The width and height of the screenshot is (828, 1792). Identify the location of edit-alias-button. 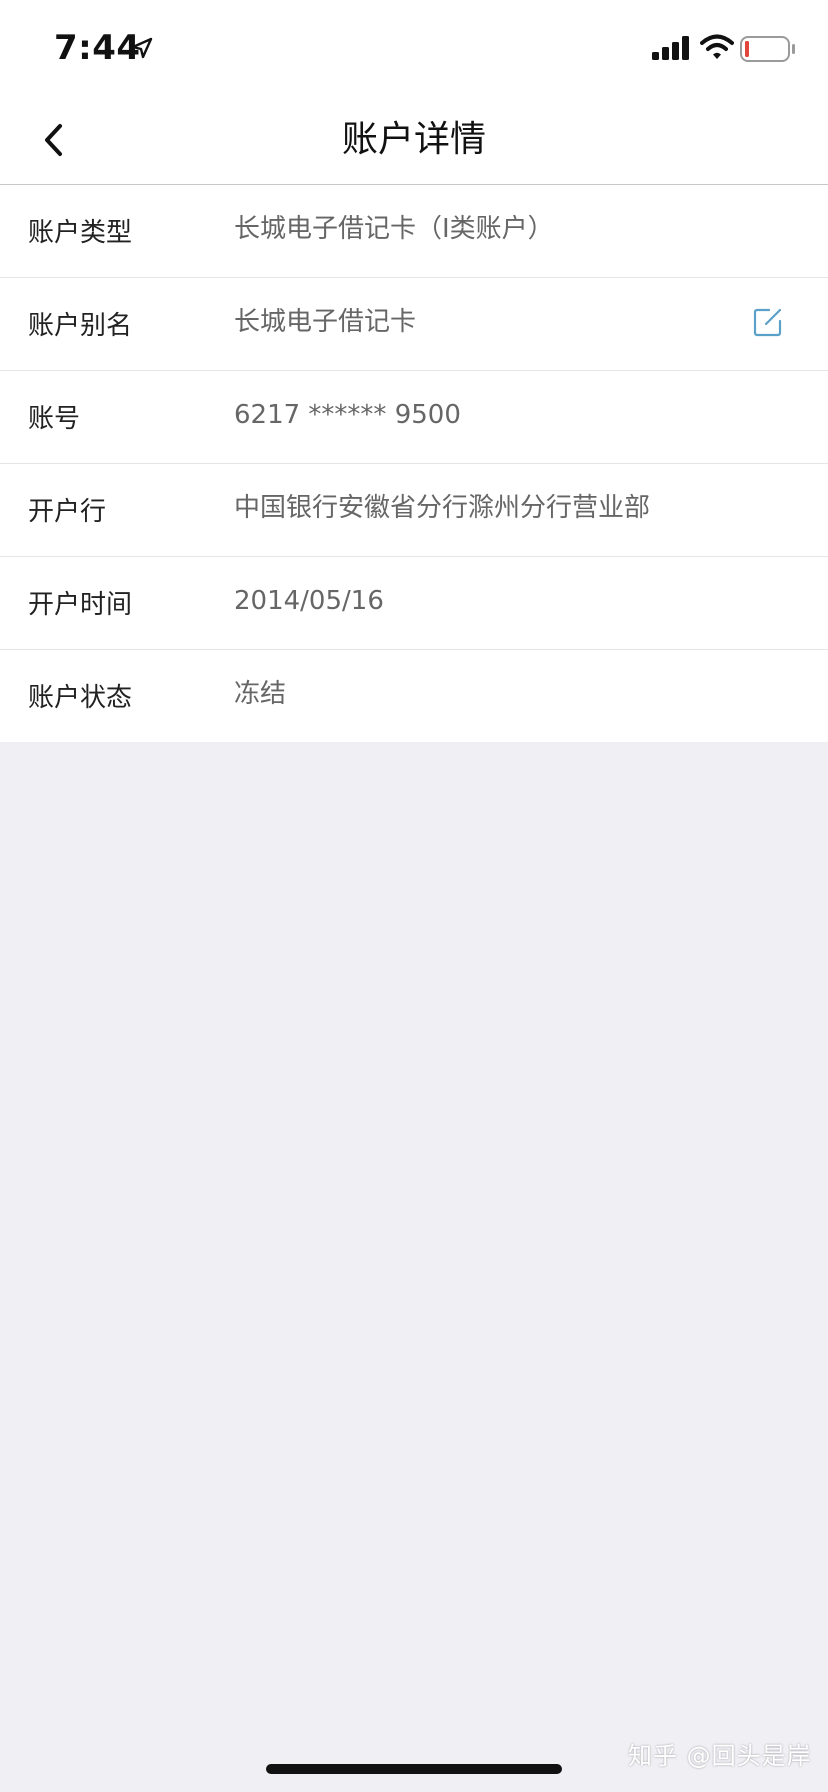
(768, 322).